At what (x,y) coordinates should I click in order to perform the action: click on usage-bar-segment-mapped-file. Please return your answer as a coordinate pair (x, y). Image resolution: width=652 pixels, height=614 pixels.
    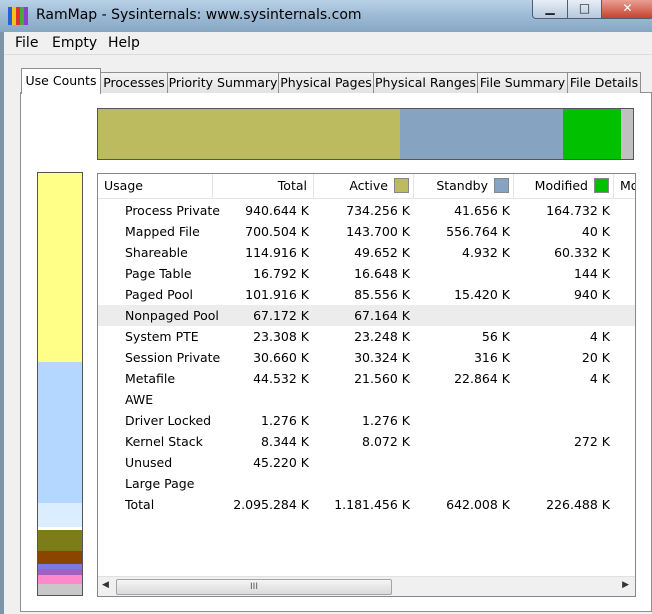
    Looking at the image, I should click on (60, 433).